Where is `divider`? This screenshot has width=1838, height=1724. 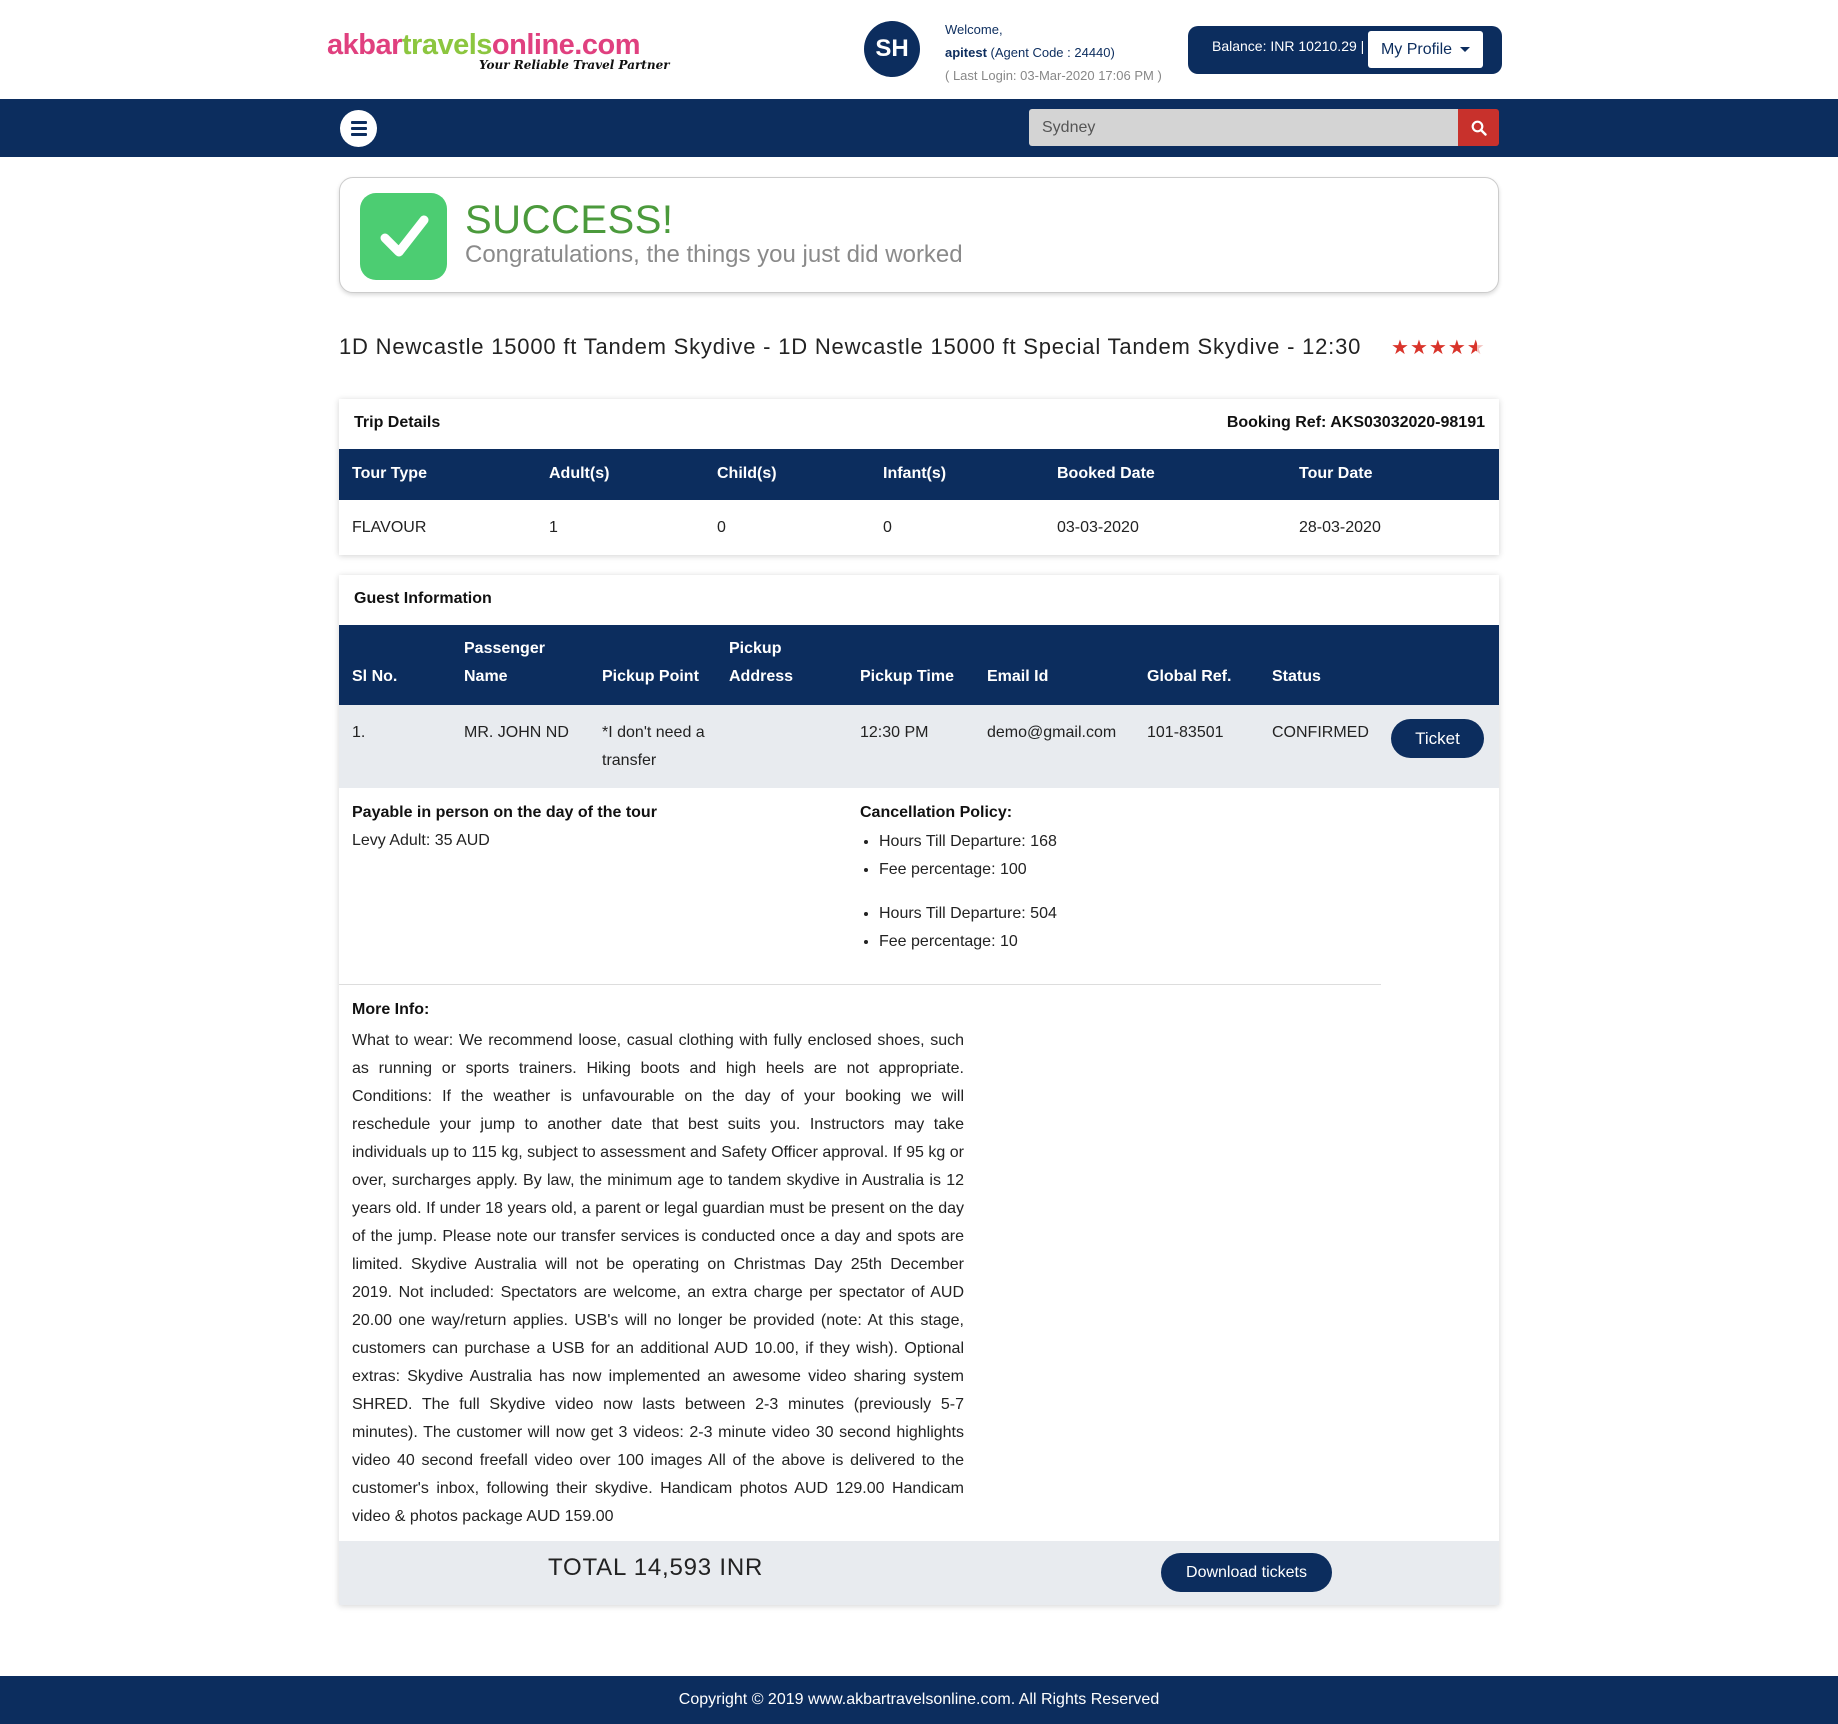
divider is located at coordinates (860, 984).